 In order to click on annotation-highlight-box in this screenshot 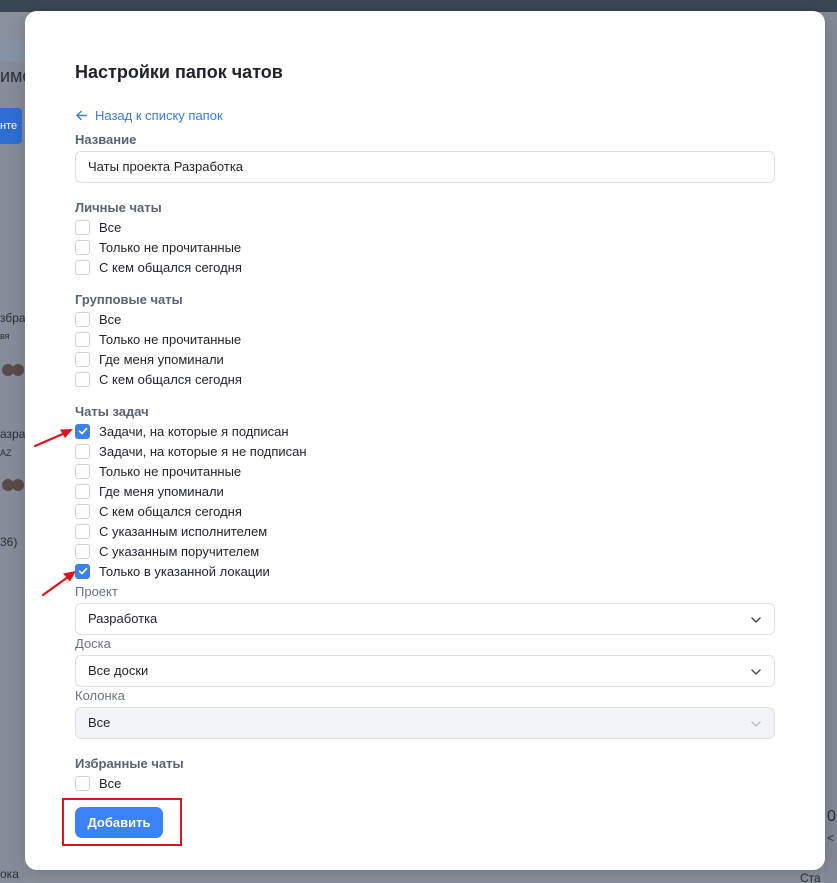, I will do `click(122, 822)`.